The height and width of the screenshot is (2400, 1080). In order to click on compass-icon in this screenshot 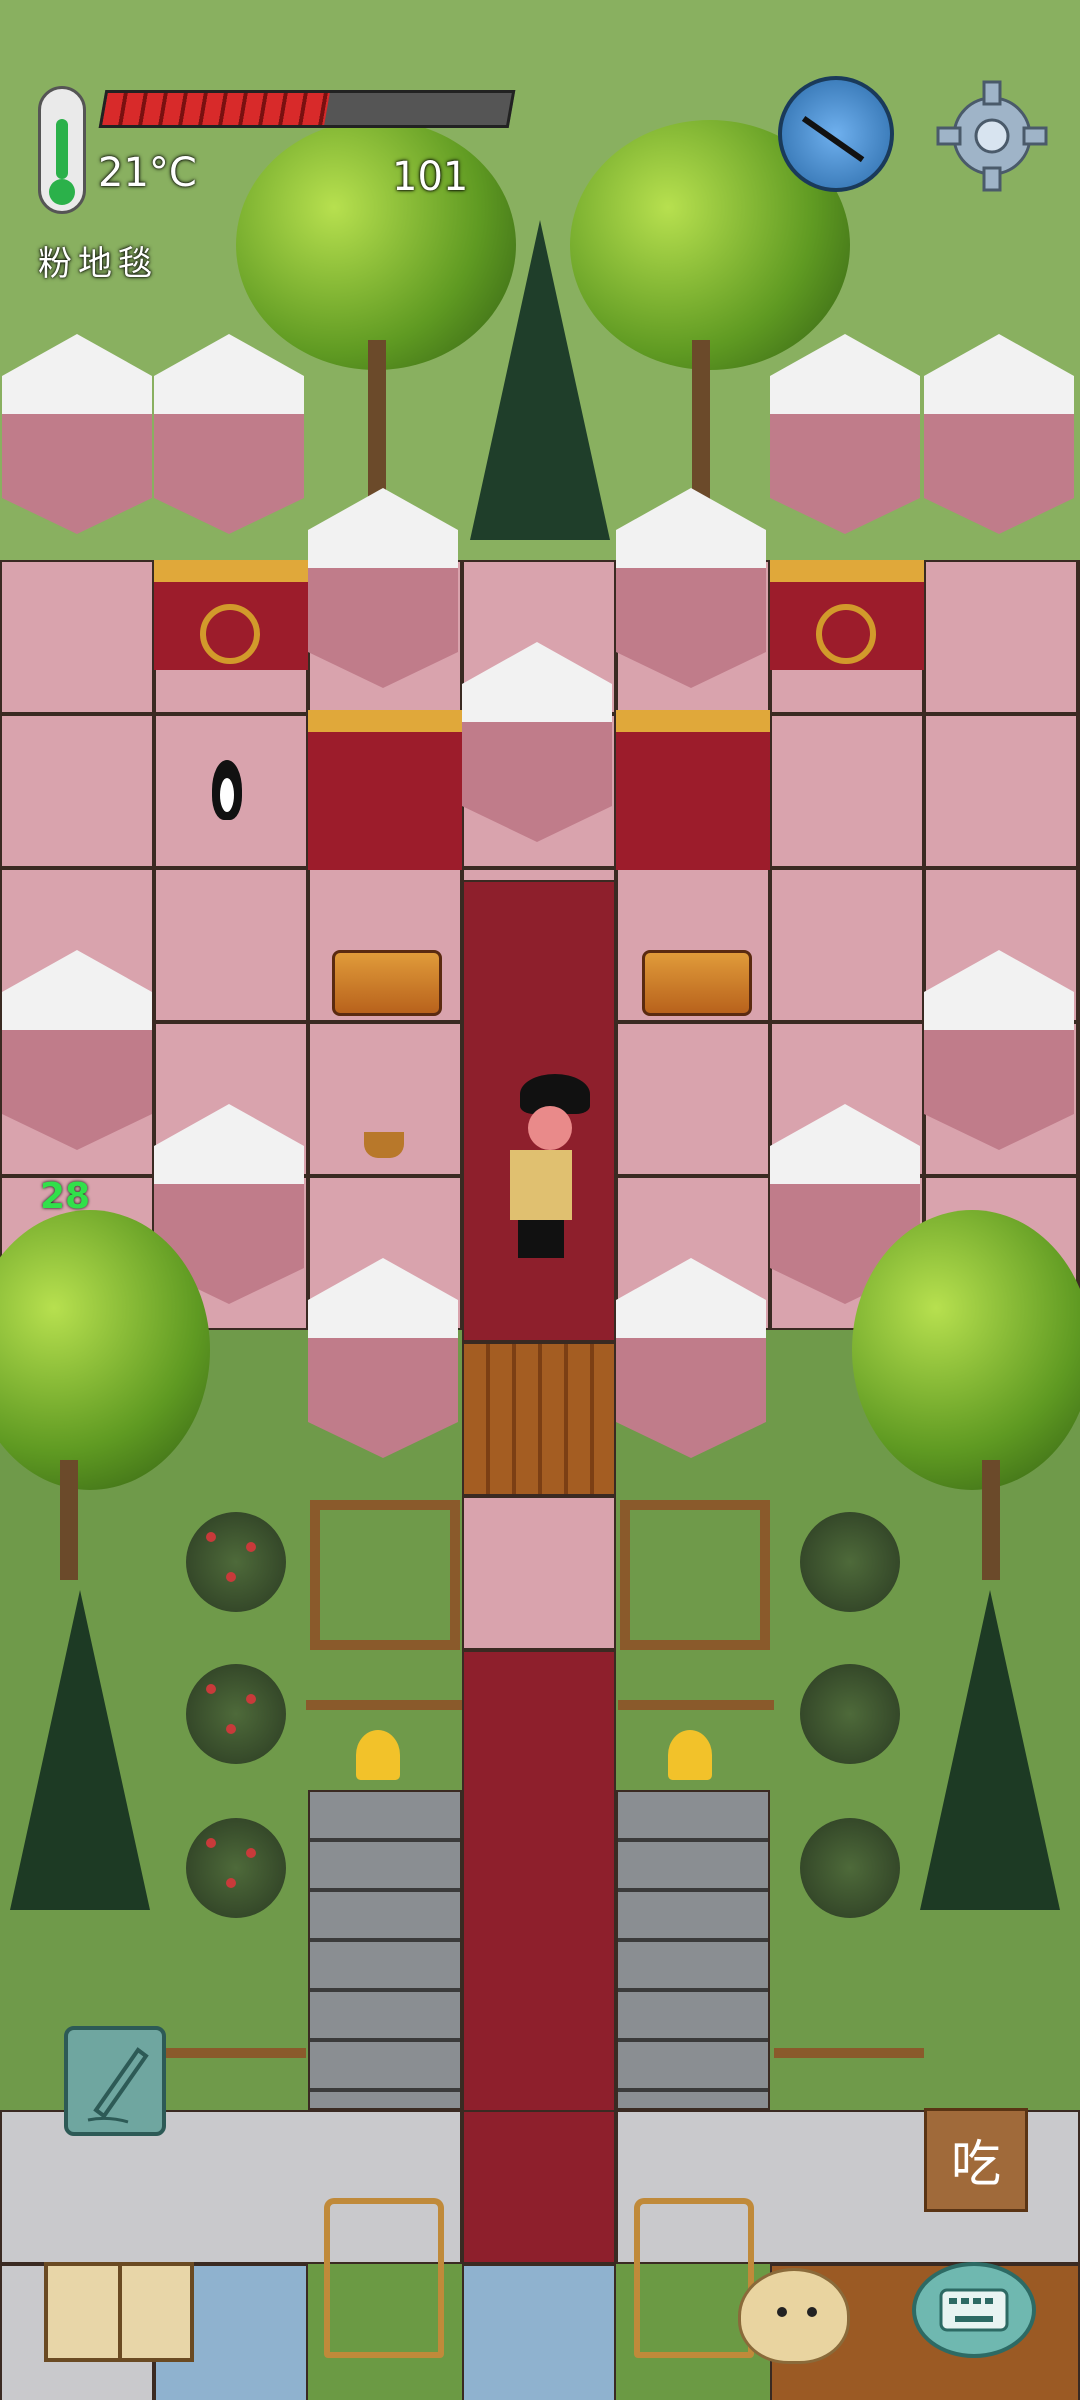, I will do `click(836, 134)`.